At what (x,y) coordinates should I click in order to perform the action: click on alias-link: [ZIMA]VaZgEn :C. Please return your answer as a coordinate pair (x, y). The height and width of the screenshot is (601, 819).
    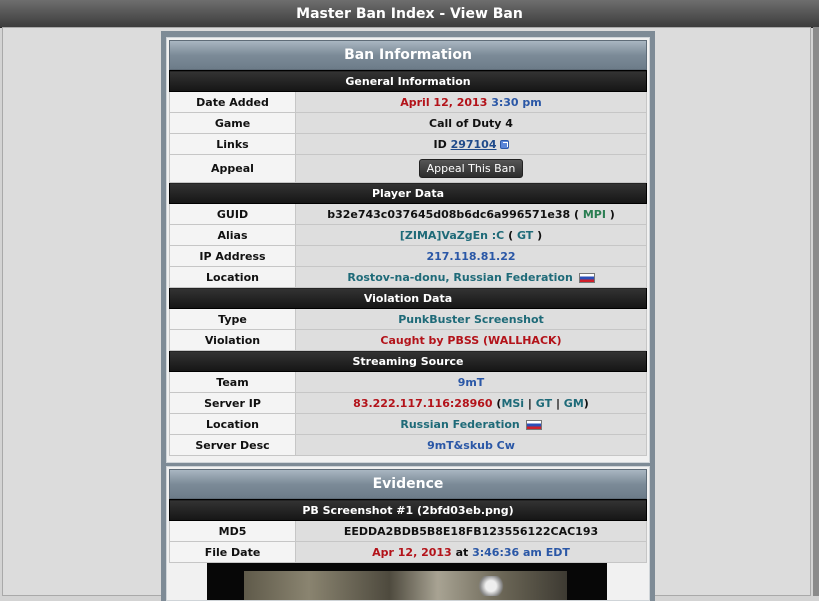
    Looking at the image, I should click on (452, 235).